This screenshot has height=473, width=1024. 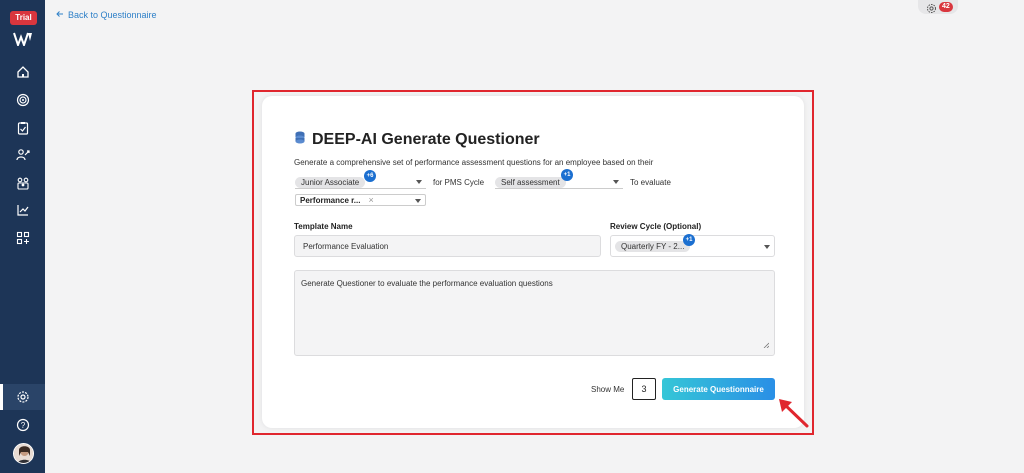 I want to click on show-me-label: Show Me, so click(x=608, y=389).